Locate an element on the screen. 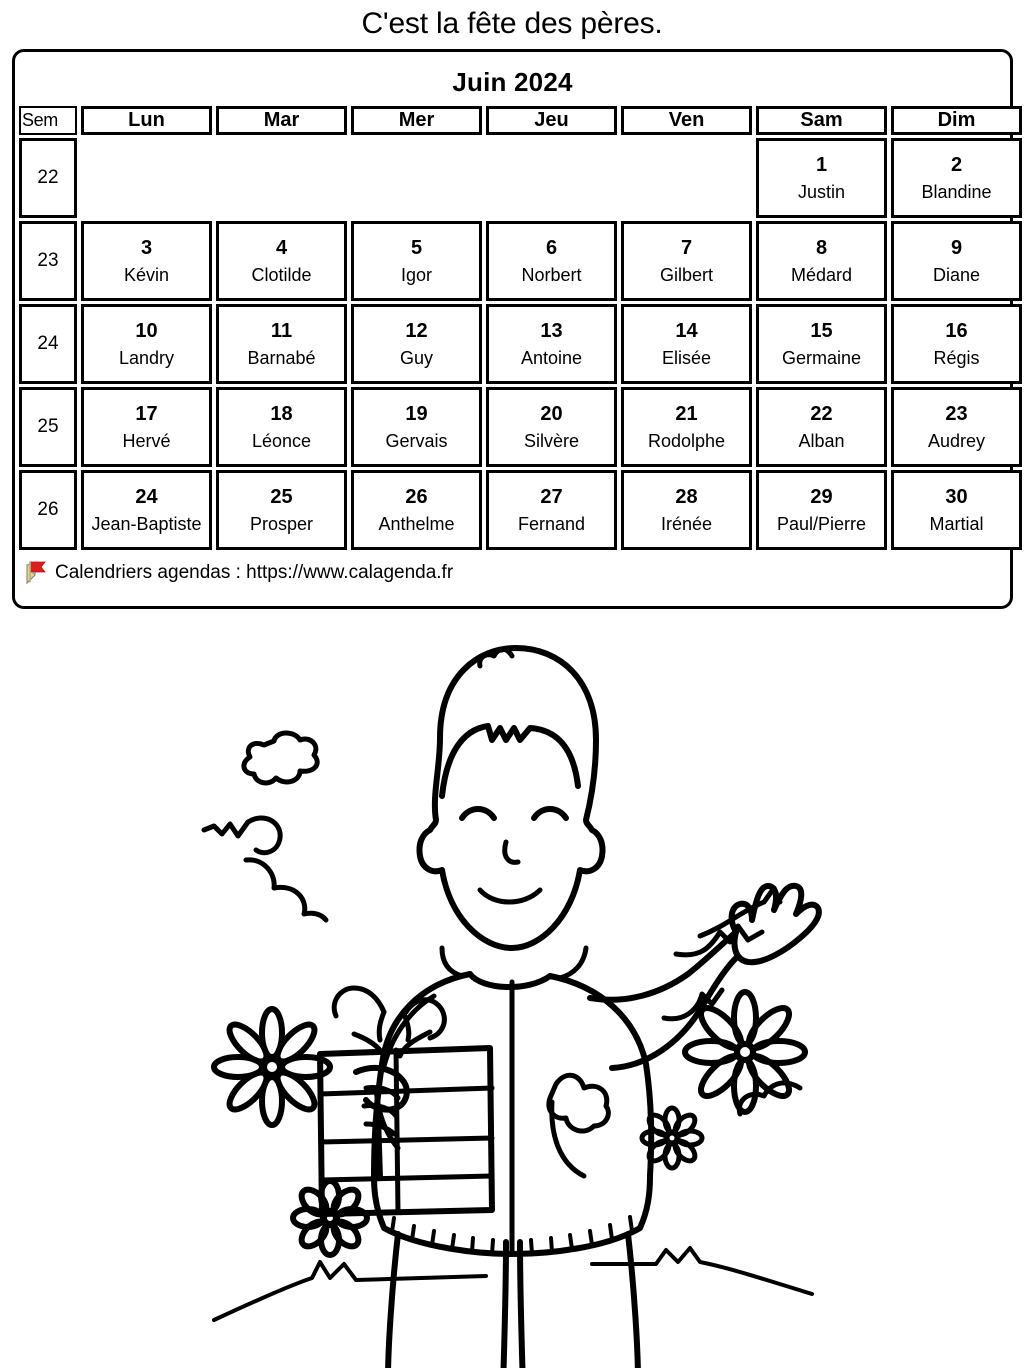  day-number: 18 is located at coordinates (281, 413).